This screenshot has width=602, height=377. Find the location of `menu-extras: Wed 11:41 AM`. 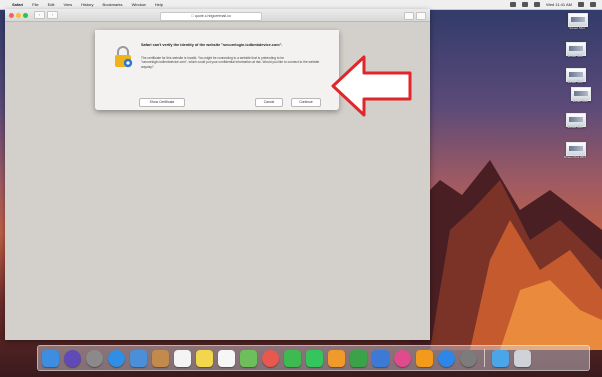

menu-extras: Wed 11:41 AM is located at coordinates (556, 4).